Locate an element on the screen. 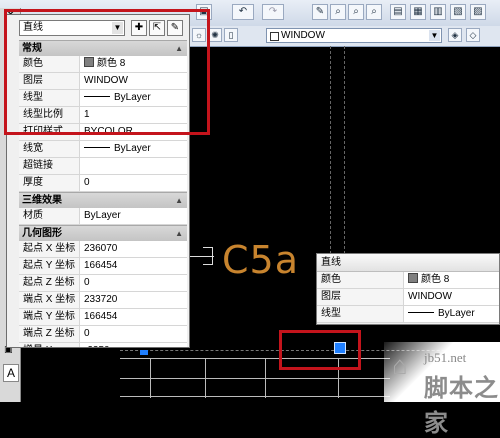 This screenshot has height=438, width=500. section-header: 几何图形 ▲ is located at coordinates (103, 233).